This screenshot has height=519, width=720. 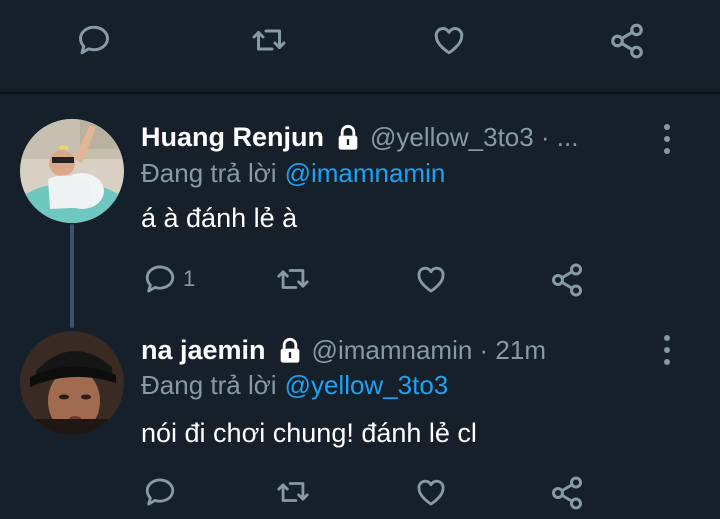 I want to click on username-and-time: @imamnamin · 21m, so click(x=429, y=350).